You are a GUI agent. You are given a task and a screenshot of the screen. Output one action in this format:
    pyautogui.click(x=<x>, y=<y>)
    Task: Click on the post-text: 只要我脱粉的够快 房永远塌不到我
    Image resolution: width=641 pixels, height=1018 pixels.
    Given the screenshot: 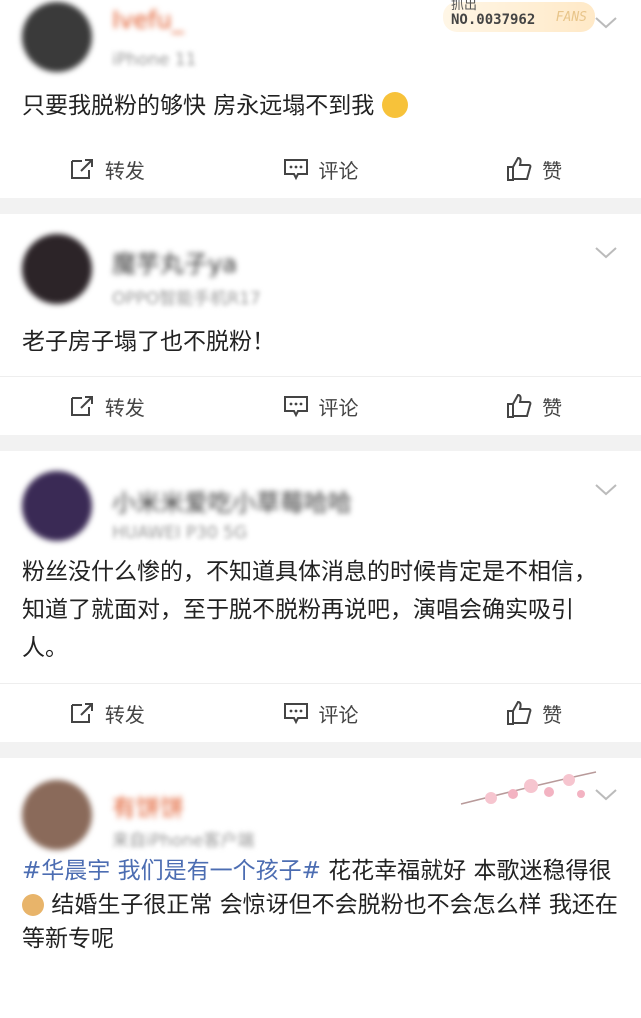 What is the action you would take?
    pyautogui.click(x=198, y=106)
    